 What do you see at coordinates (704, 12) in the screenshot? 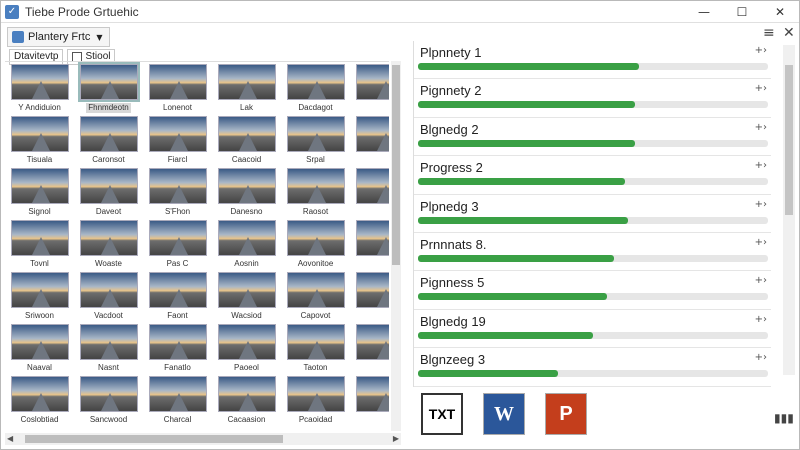
I see `minimize-button: —` at bounding box center [704, 12].